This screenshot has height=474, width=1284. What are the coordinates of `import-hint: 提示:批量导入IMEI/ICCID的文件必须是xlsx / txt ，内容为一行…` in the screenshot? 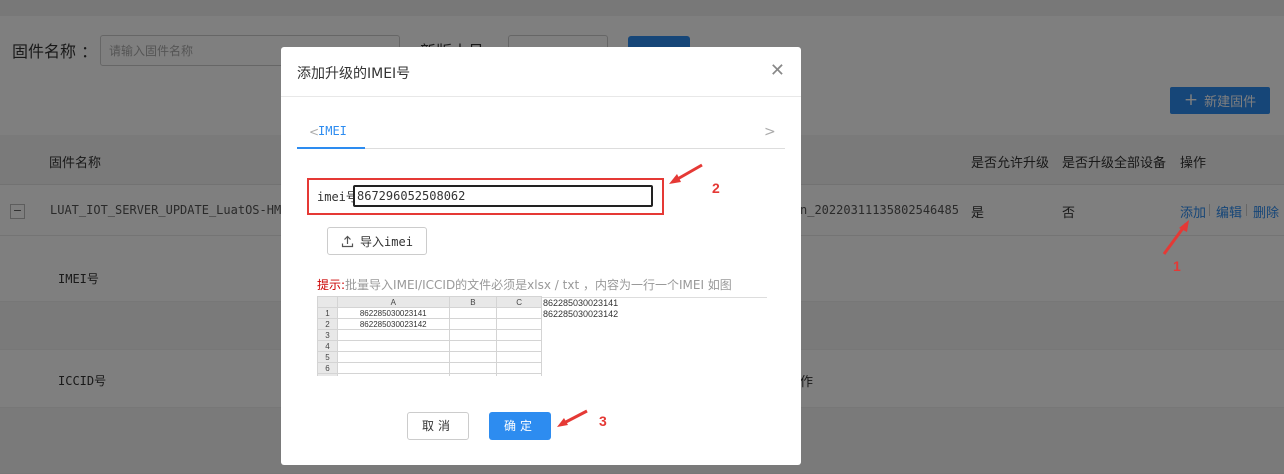 It's located at (524, 284).